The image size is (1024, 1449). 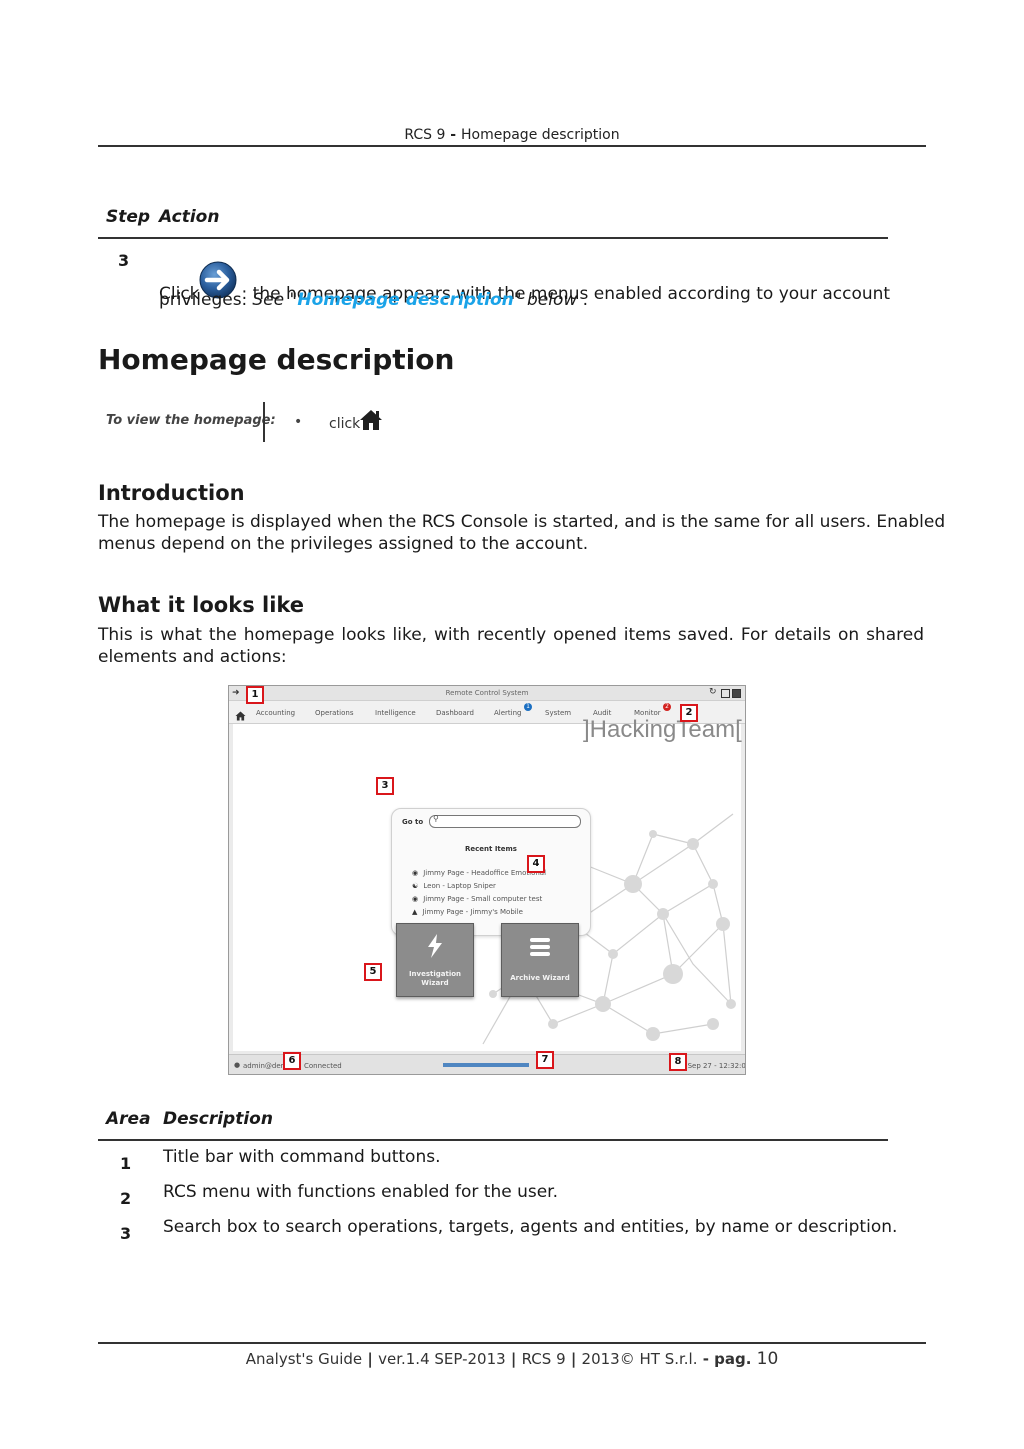 What do you see at coordinates (583, 300) in the screenshot?
I see `period: .` at bounding box center [583, 300].